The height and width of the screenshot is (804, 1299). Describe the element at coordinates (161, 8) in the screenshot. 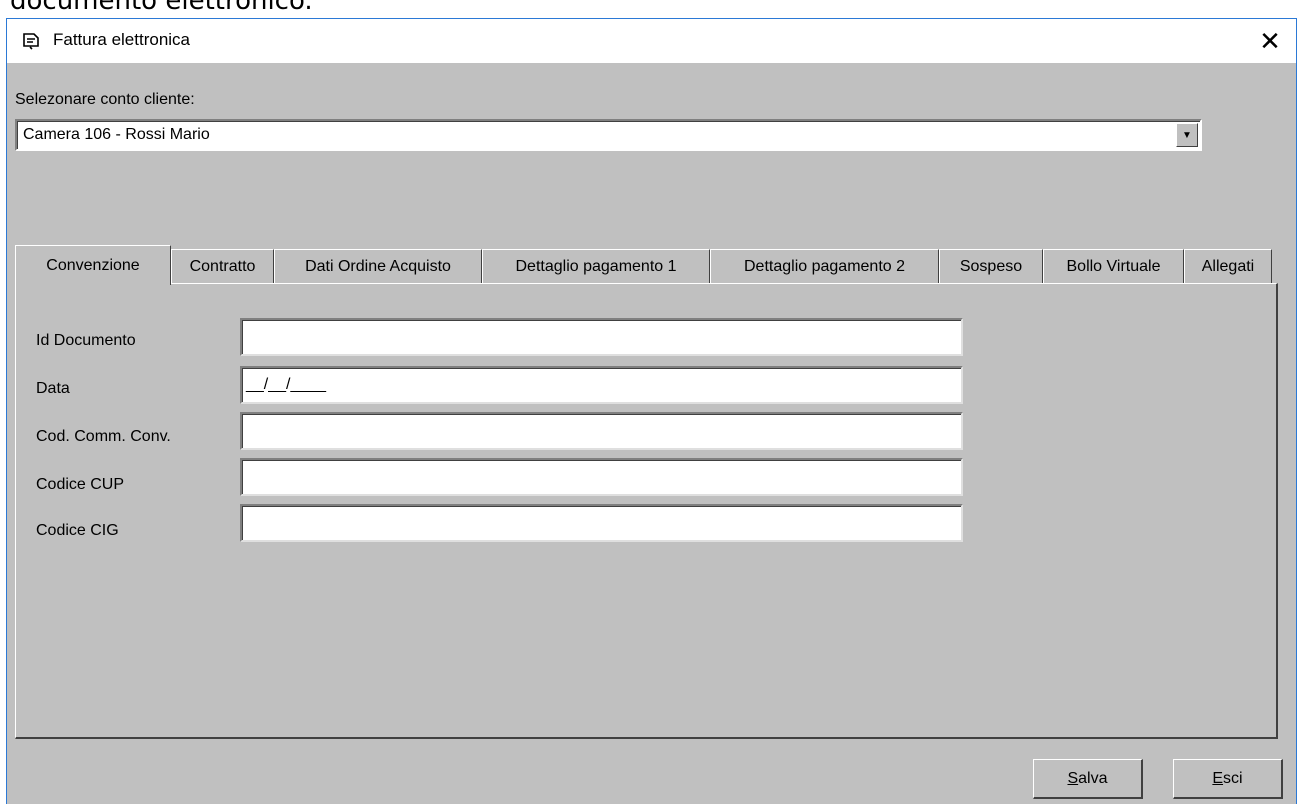

I see `background-document-text: documento elettronico.` at that location.